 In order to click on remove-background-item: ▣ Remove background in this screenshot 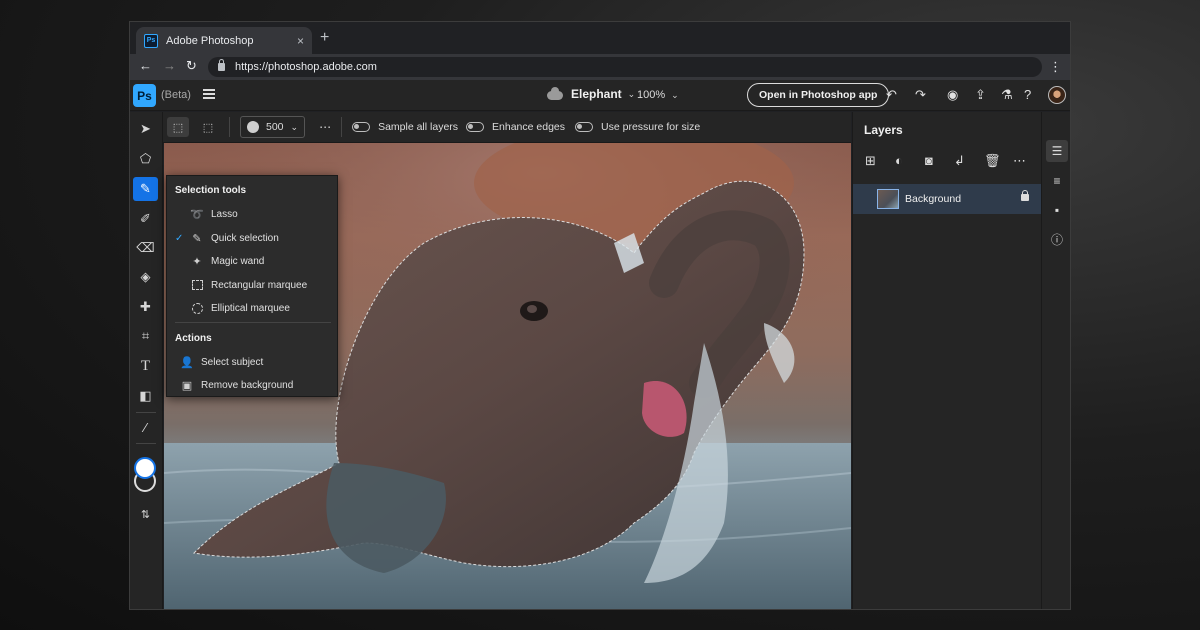, I will do `click(252, 385)`.